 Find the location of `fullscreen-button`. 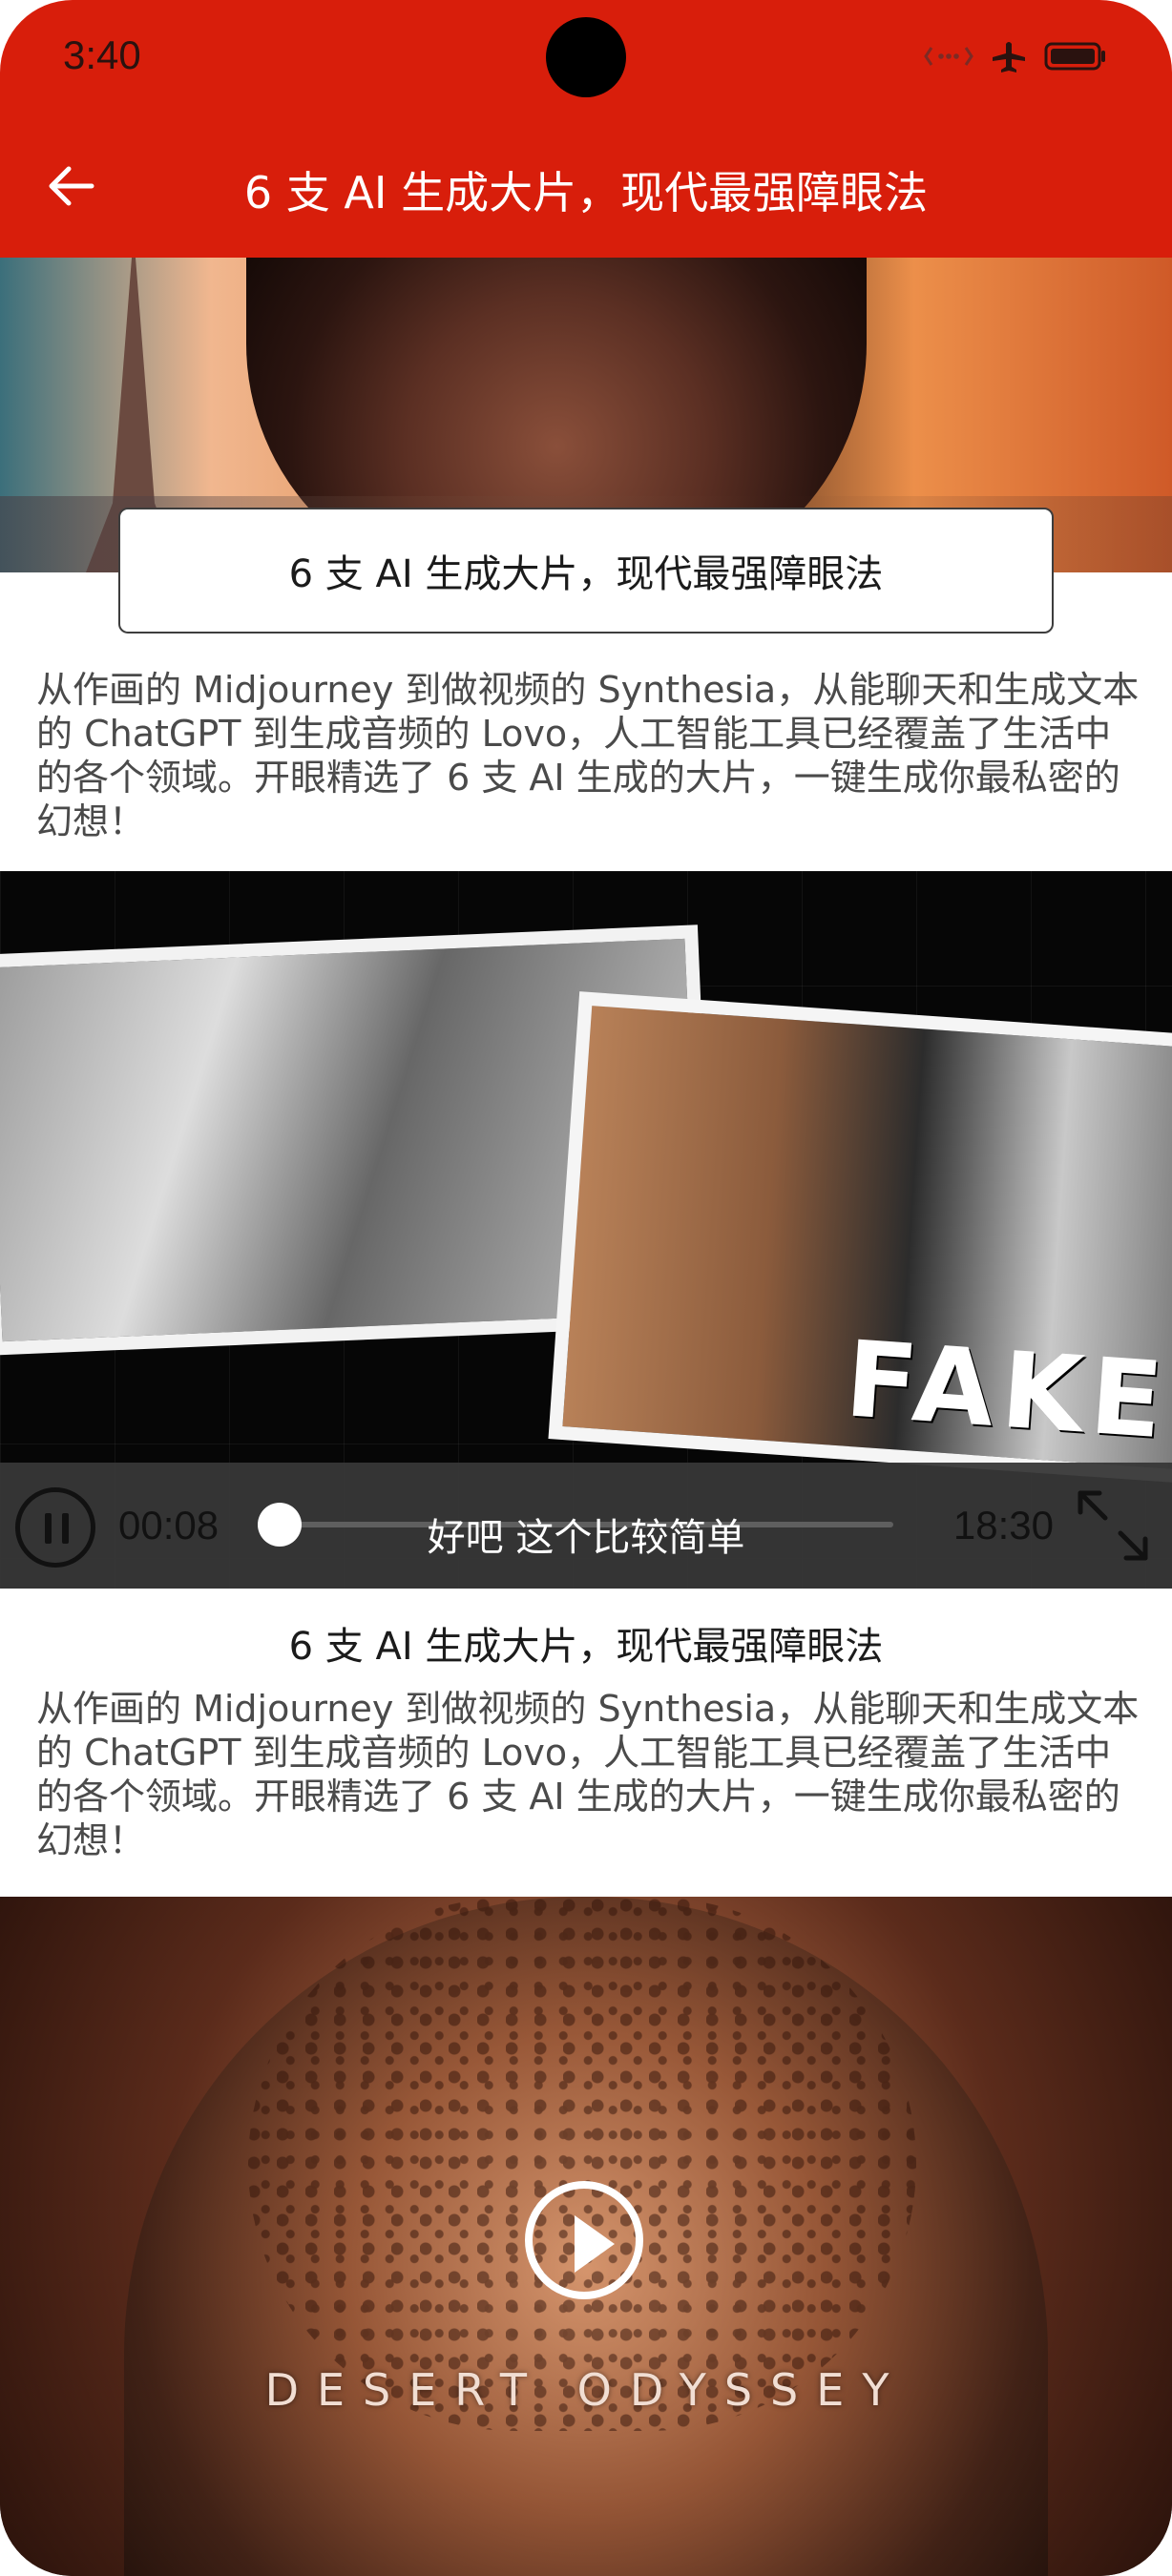

fullscreen-button is located at coordinates (1113, 1525).